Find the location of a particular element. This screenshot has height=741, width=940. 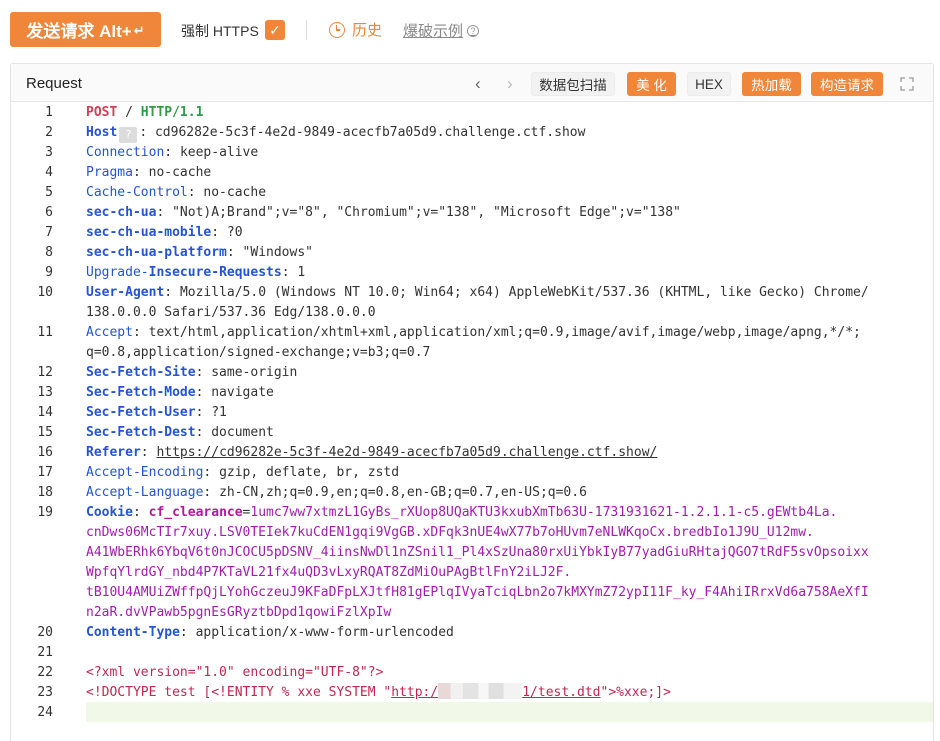

header-value: gzip, deflate, br, zstd is located at coordinates (309, 472).